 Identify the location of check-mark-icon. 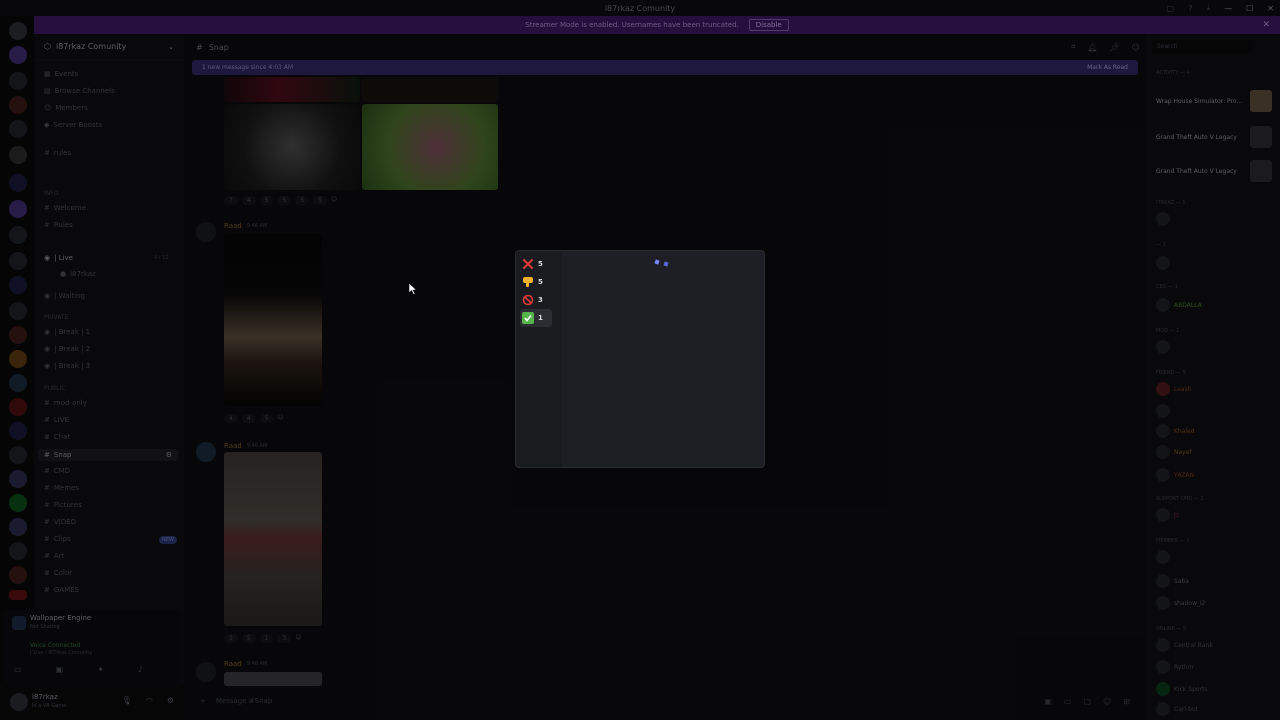
(528, 318).